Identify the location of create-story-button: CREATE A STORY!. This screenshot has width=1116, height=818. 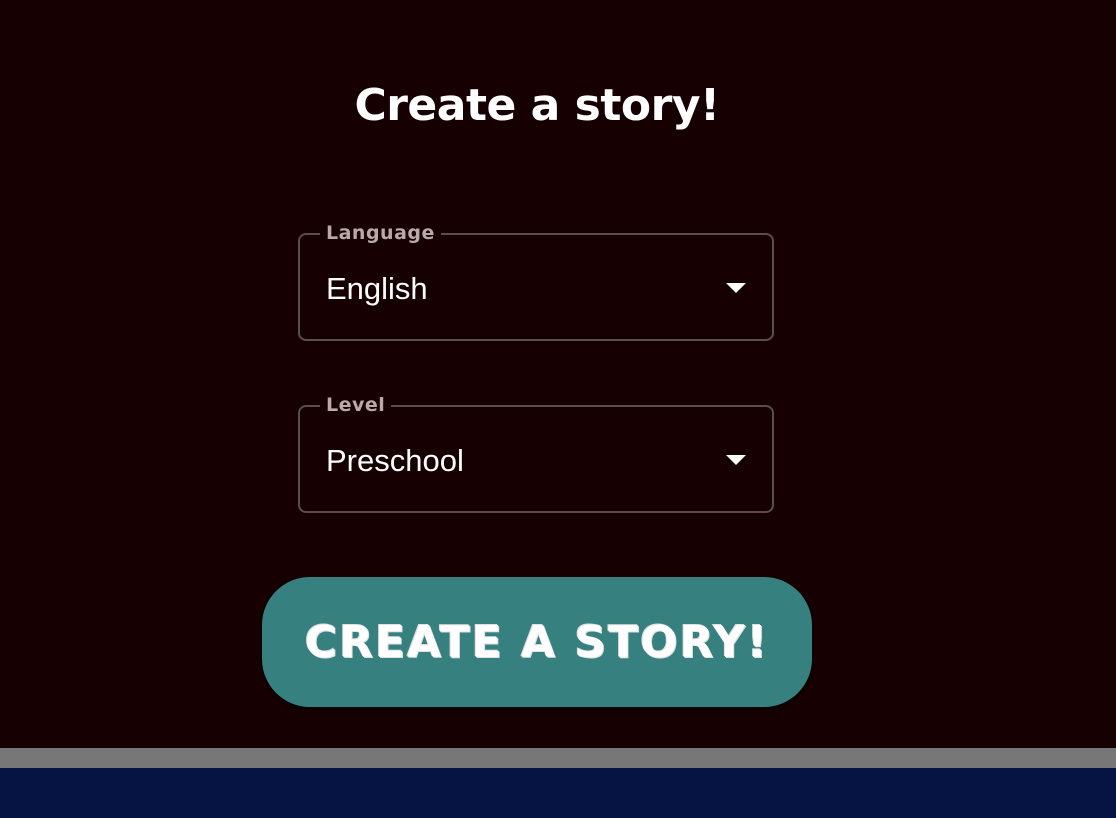
(537, 642).